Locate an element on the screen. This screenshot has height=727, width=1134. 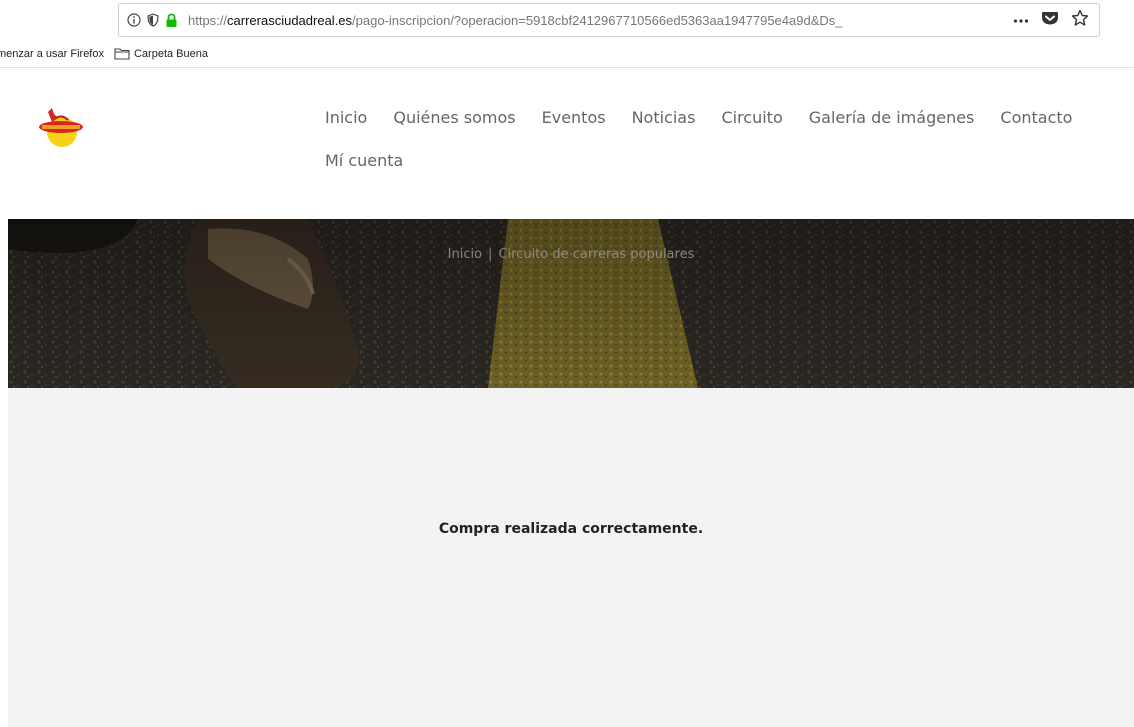
nav-item-contacto: Contacto is located at coordinates (1036, 117).